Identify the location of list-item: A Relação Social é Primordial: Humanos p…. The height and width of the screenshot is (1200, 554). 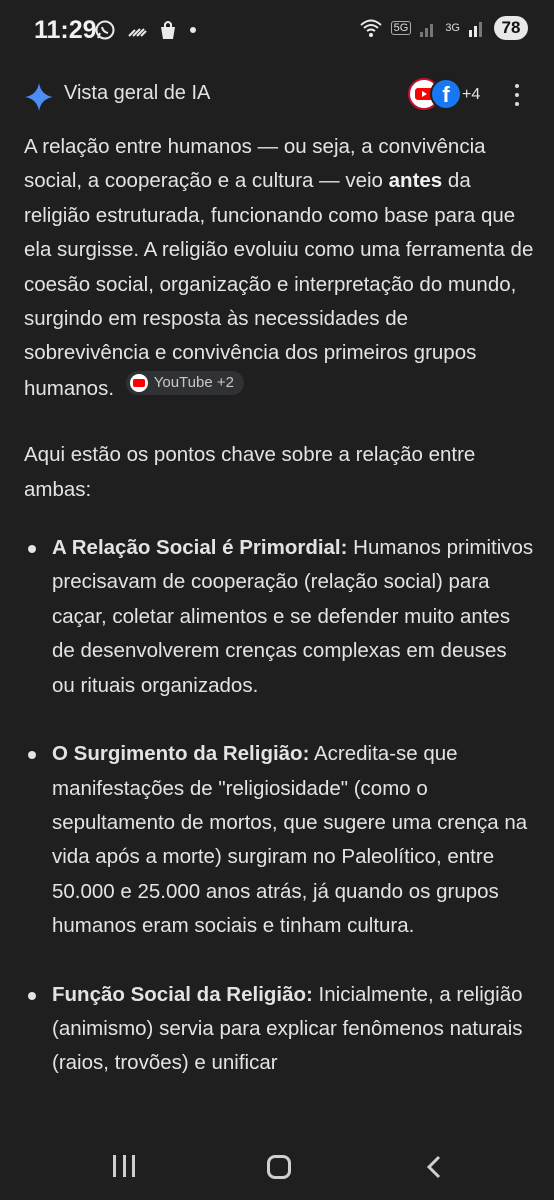
(279, 617).